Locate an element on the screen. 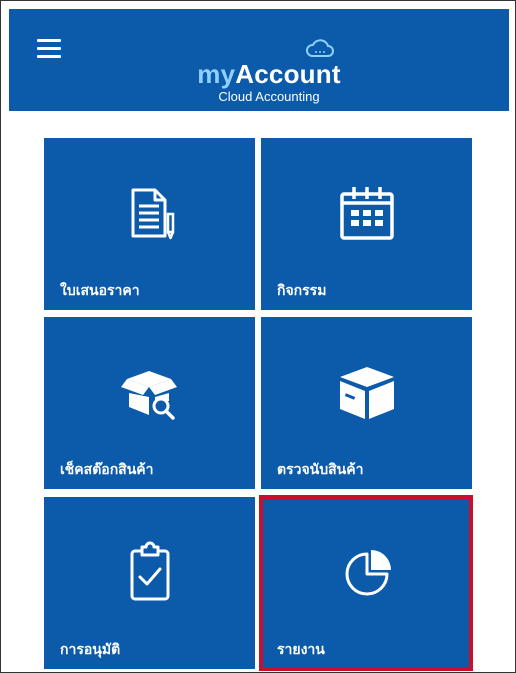  tile-report: รายงาน is located at coordinates (366, 583).